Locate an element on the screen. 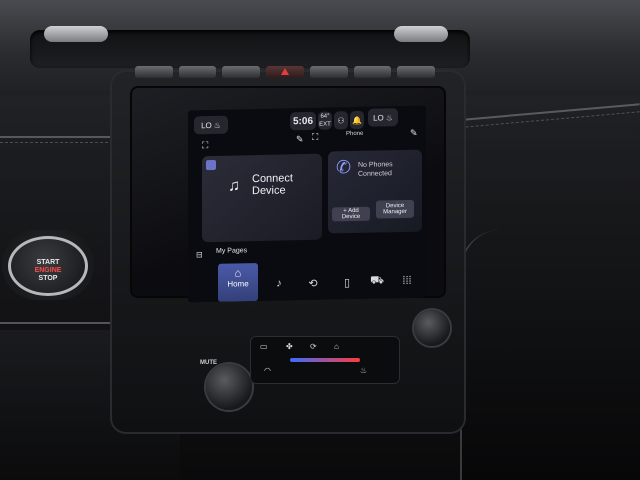 The image size is (640, 480). apps-grid-icon: ⁞⁞⁞ is located at coordinates (407, 281).